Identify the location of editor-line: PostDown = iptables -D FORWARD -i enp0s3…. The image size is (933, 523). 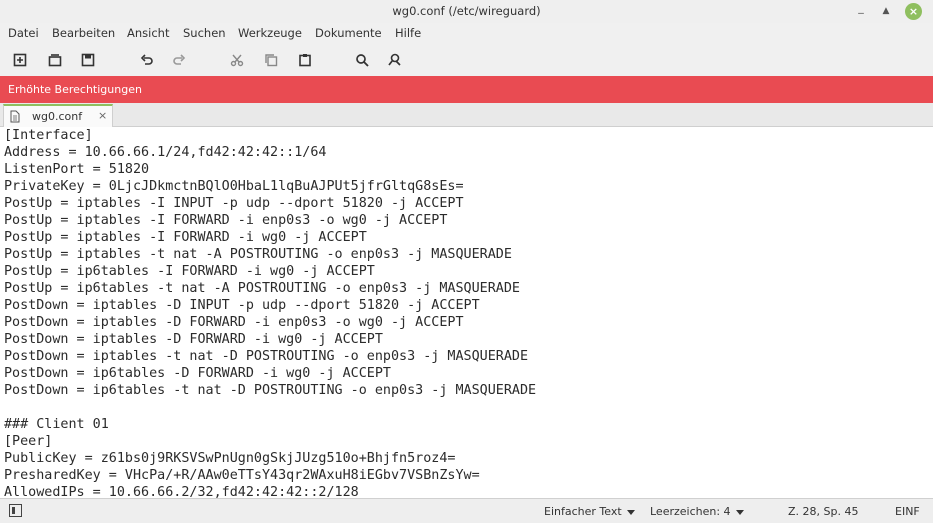
(234, 322).